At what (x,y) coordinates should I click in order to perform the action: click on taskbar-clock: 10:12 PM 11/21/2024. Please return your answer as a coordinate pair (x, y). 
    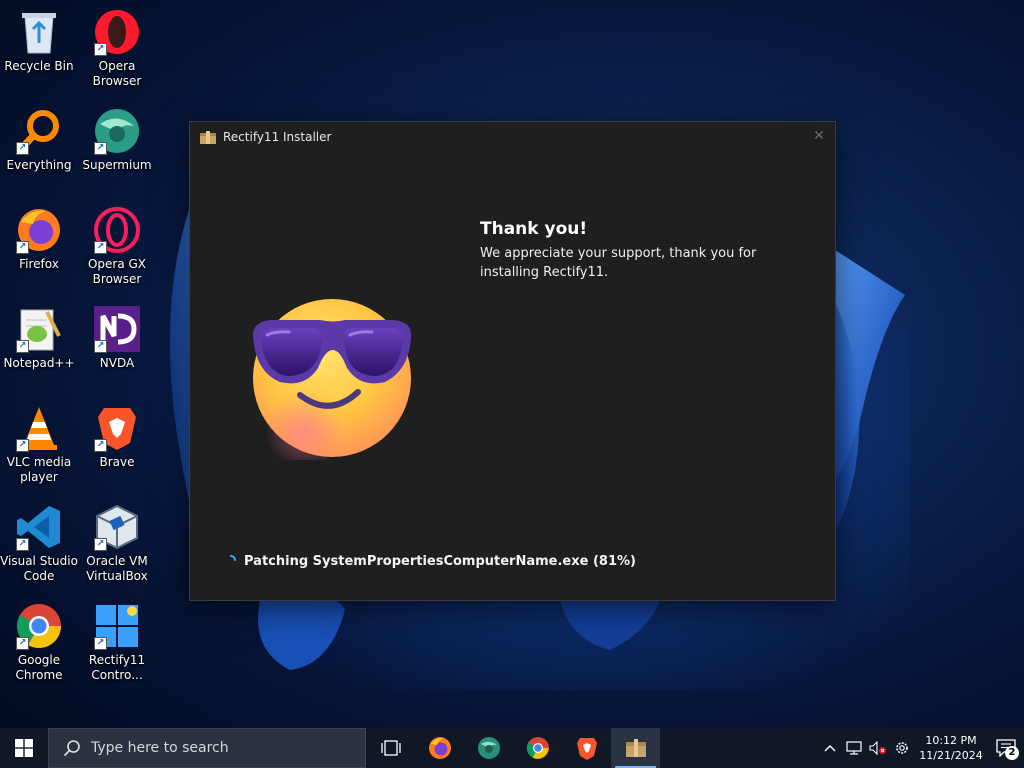
    Looking at the image, I should click on (951, 748).